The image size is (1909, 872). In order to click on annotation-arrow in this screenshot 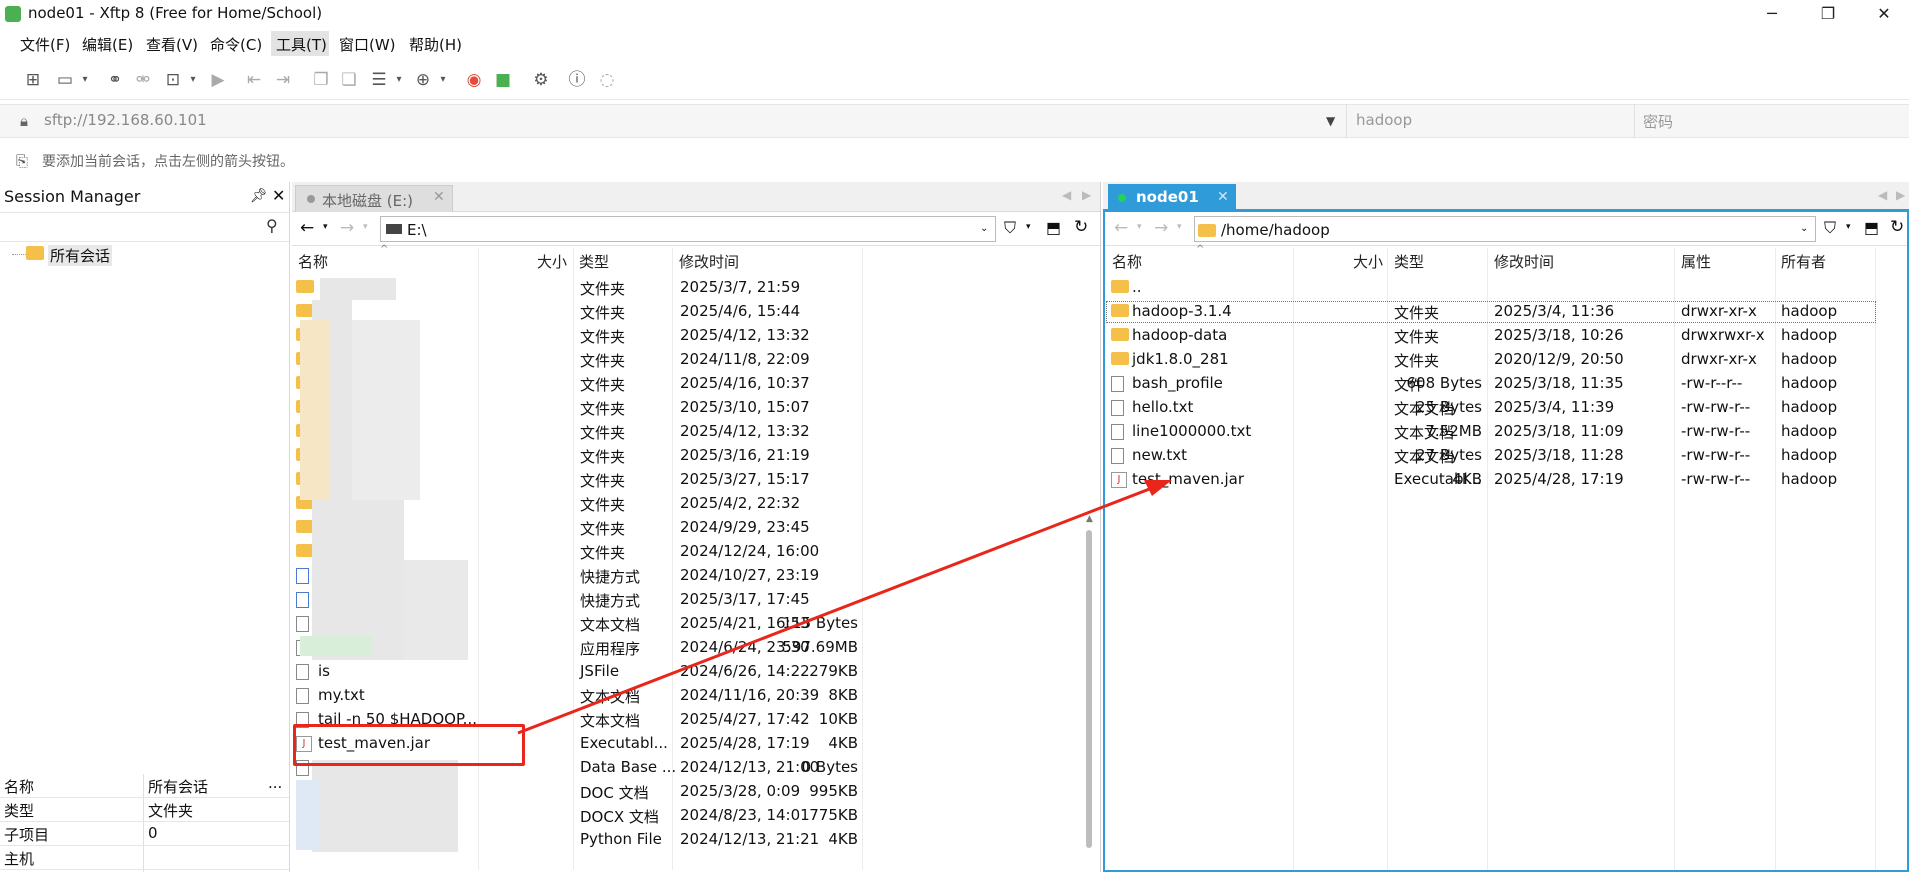, I will do `click(844, 607)`.